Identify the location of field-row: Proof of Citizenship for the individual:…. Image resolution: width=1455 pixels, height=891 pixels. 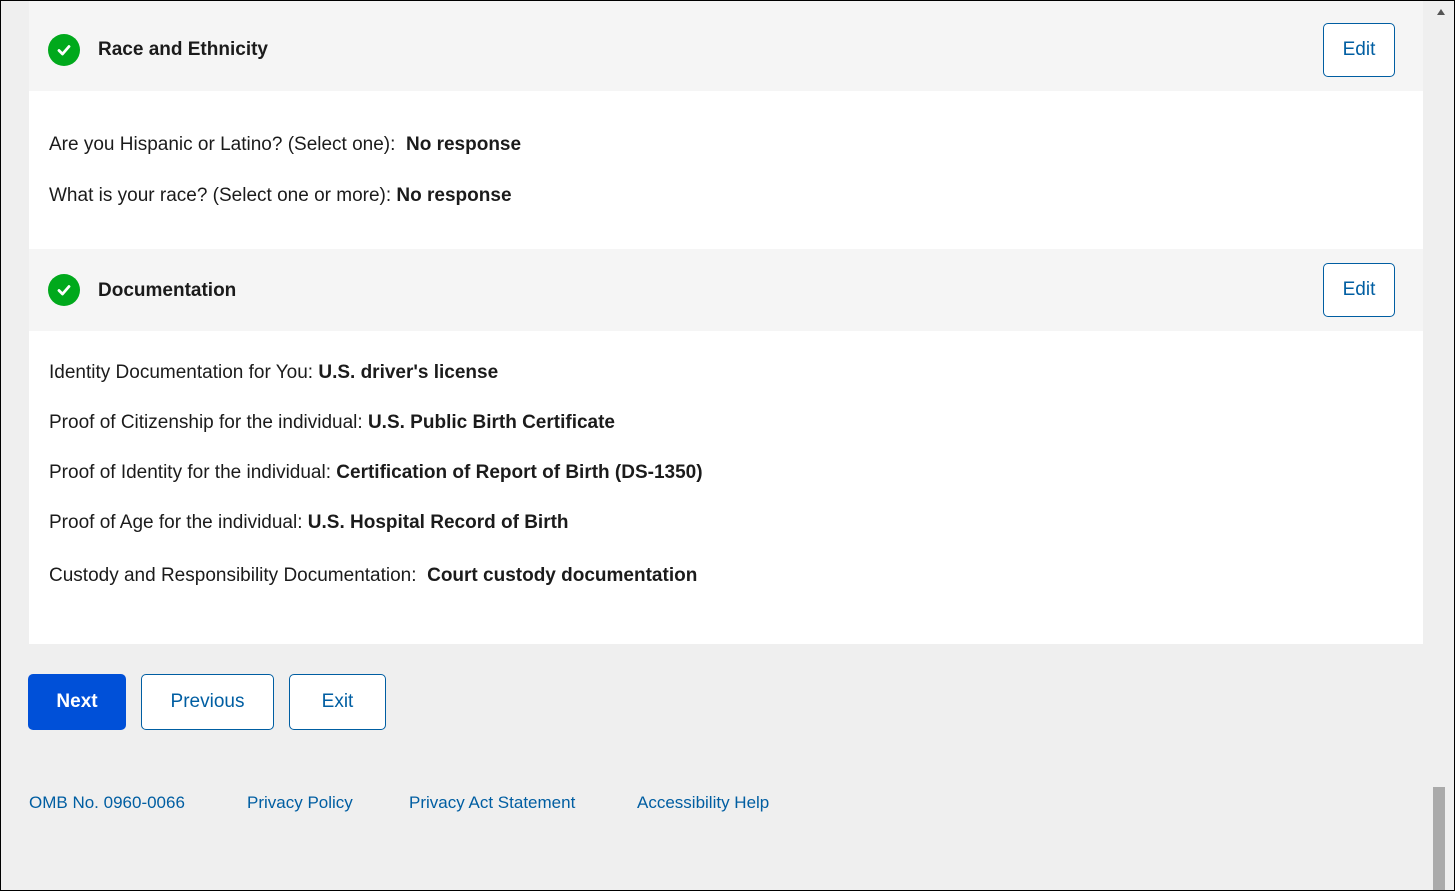
(332, 423).